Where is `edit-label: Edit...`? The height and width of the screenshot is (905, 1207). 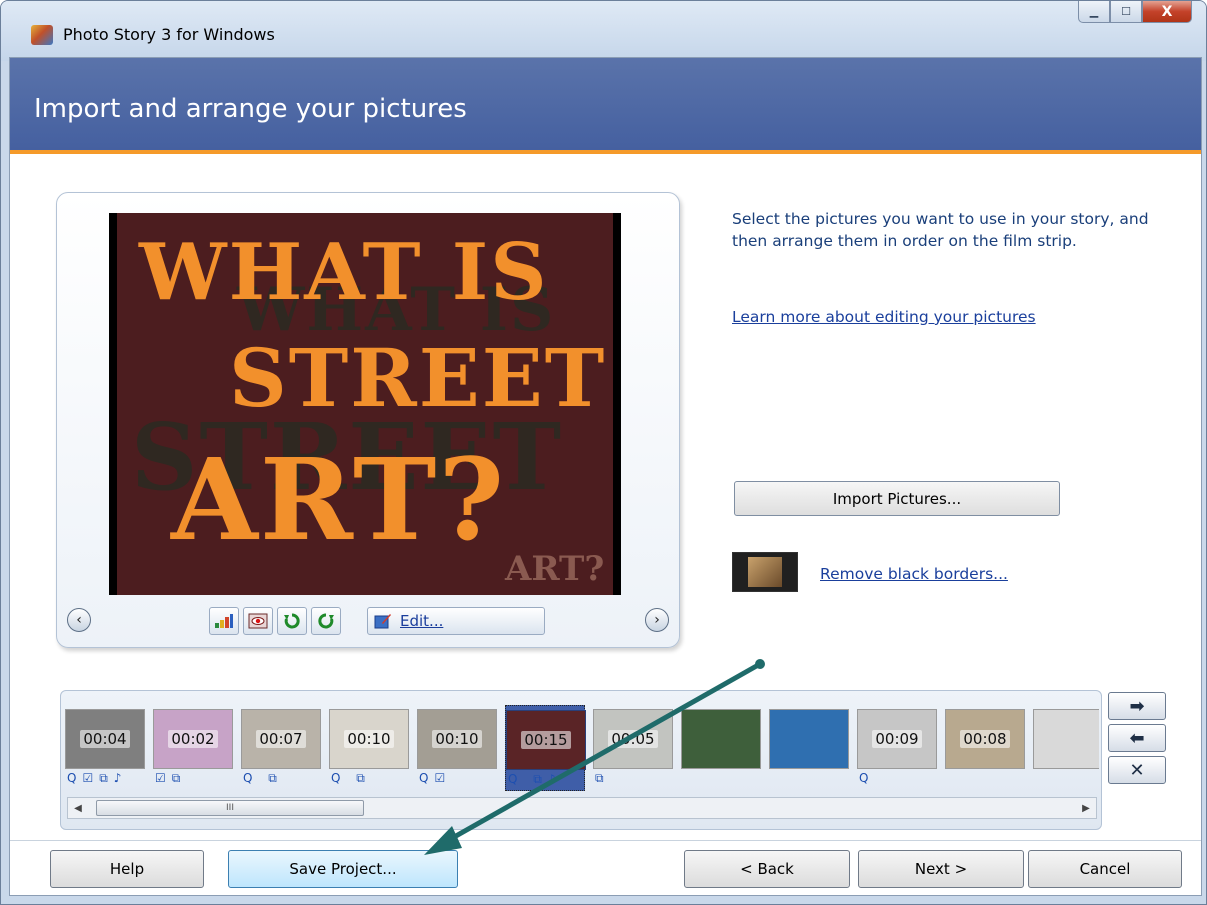 edit-label: Edit... is located at coordinates (422, 621).